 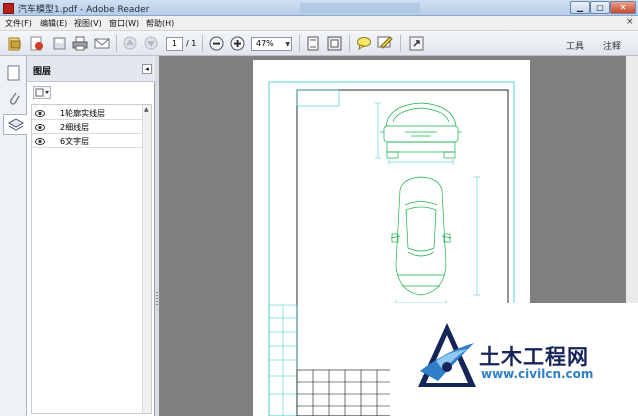 I want to click on adobe-reader-icon, so click(x=8, y=8).